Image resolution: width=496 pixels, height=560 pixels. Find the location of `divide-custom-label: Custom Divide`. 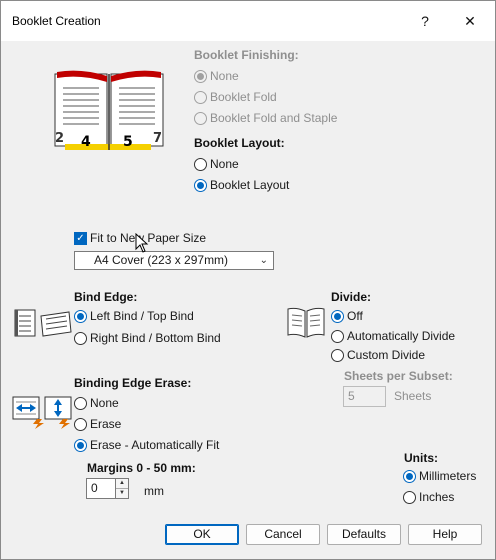

divide-custom-label: Custom Divide is located at coordinates (386, 355).